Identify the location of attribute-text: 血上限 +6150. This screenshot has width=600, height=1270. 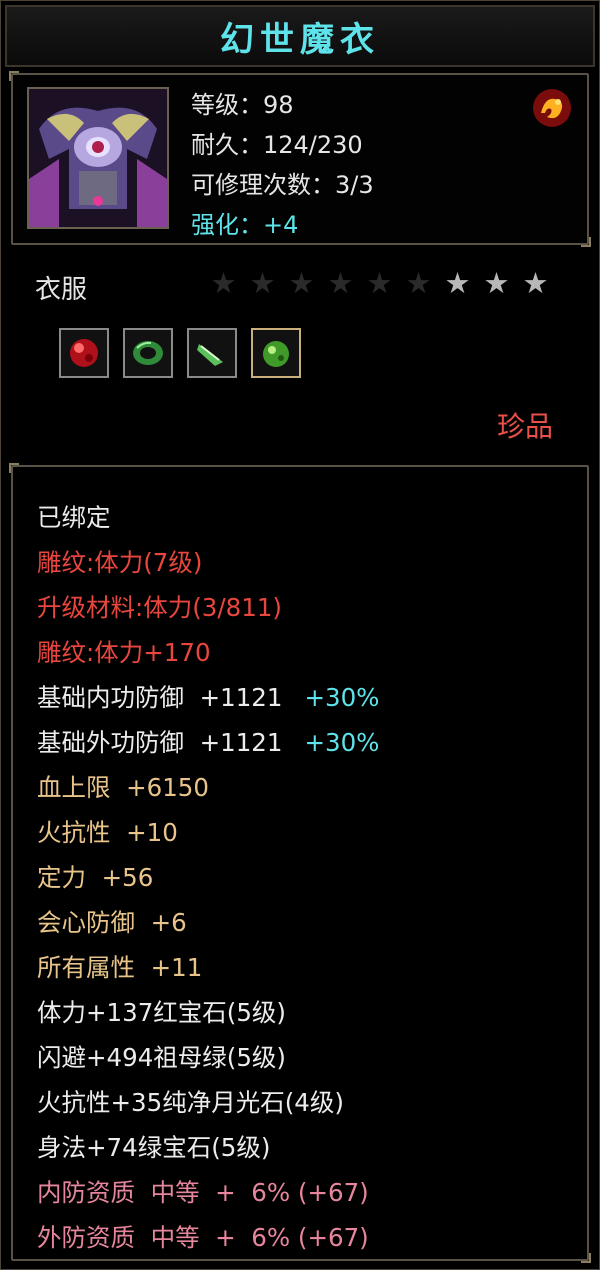
(123, 787).